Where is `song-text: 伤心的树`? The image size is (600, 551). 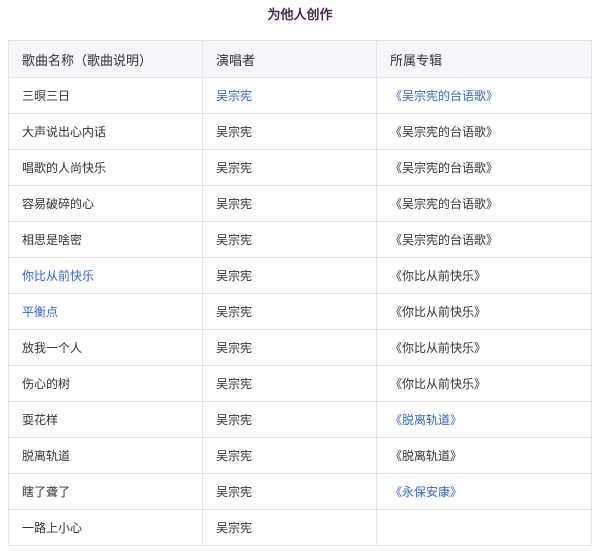 song-text: 伤心的树 is located at coordinates (46, 384).